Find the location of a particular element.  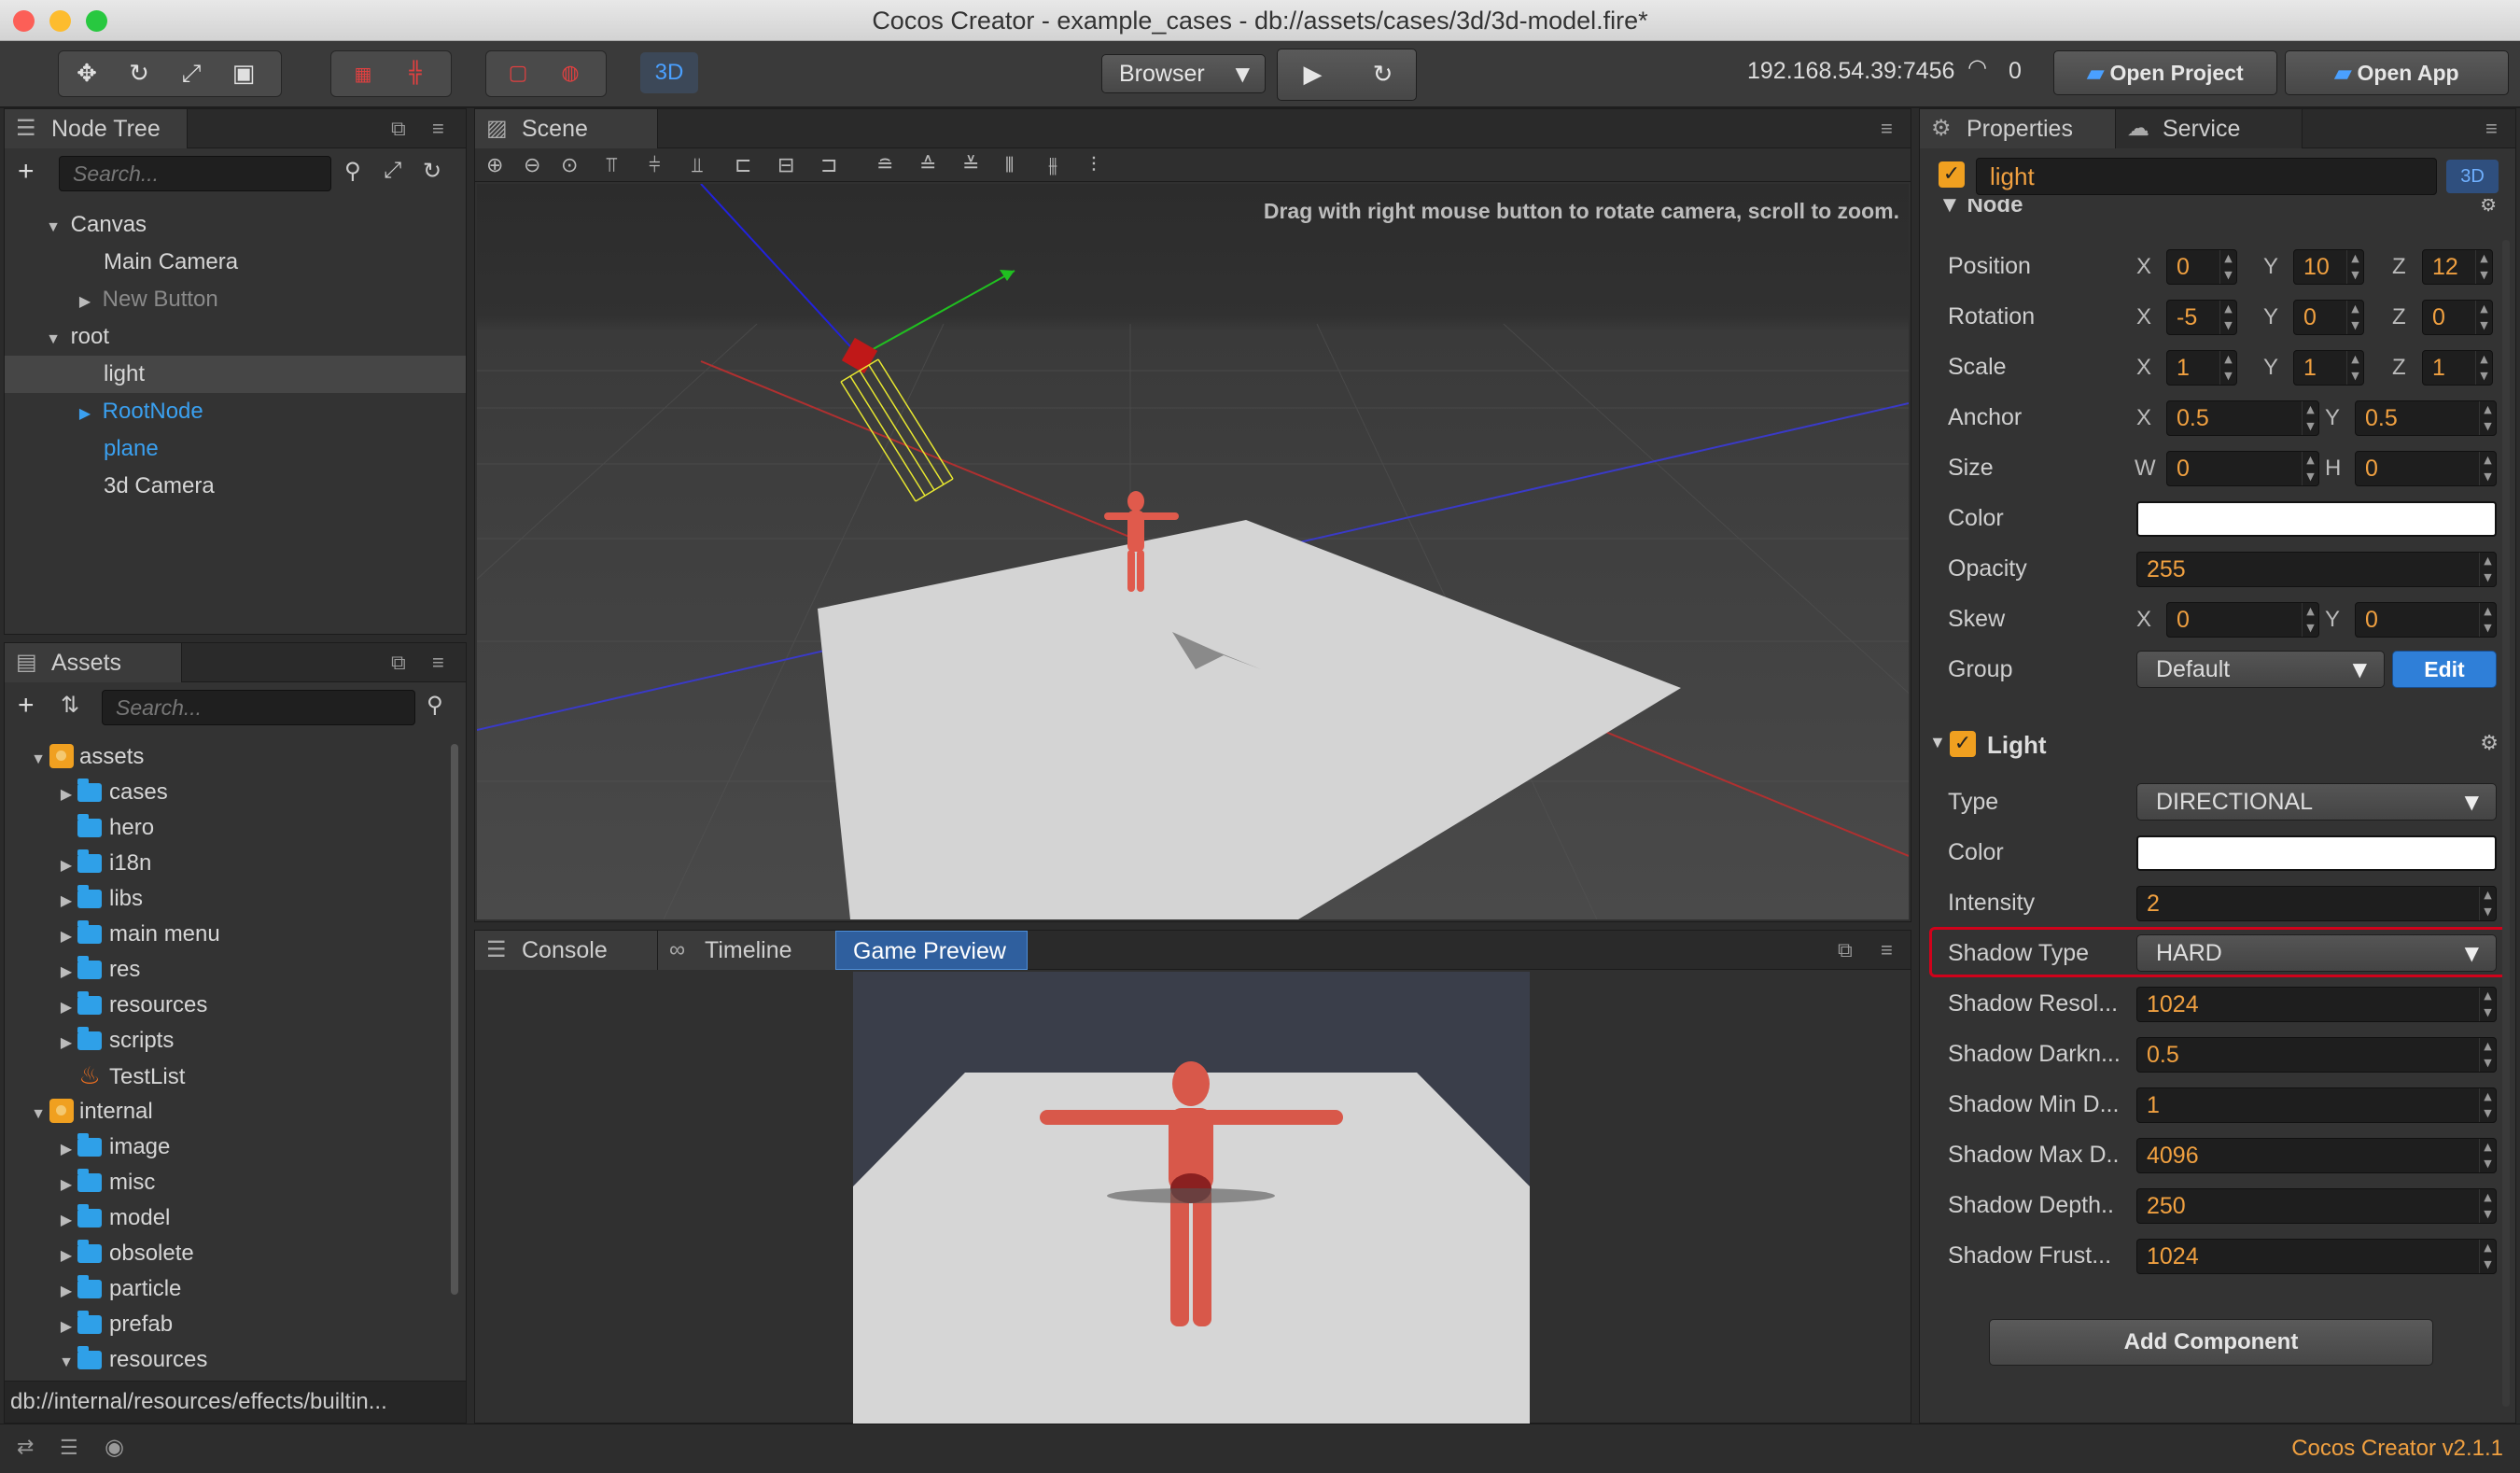

distribute-bottom-icon: ≚ is located at coordinates (970, 165).